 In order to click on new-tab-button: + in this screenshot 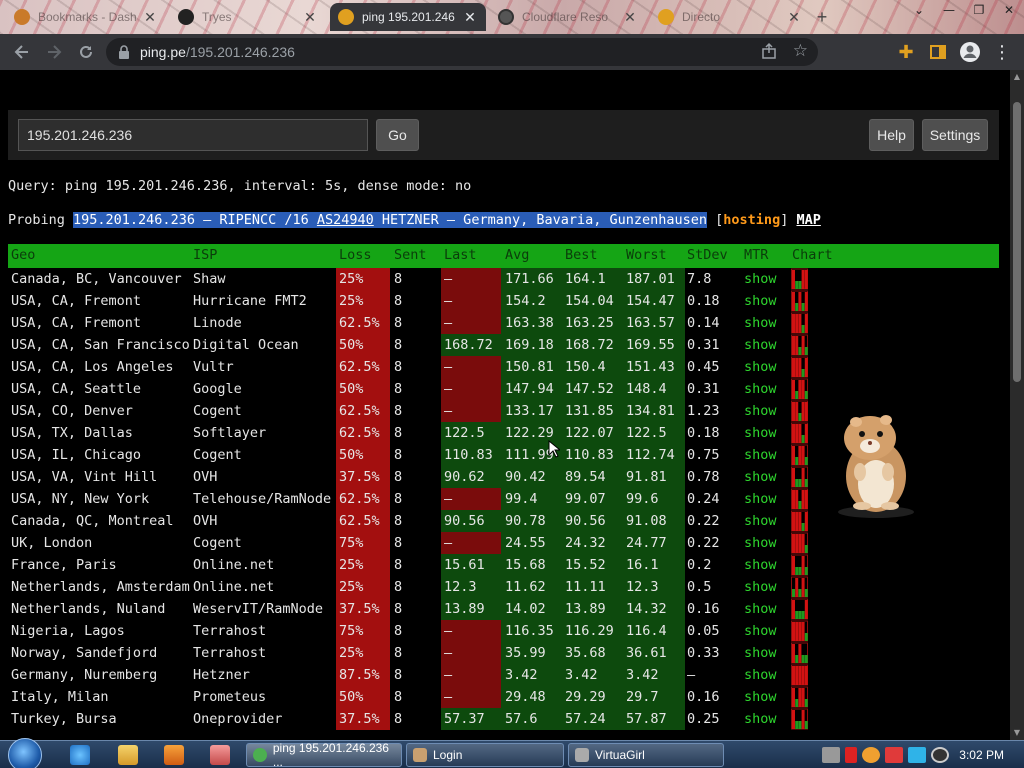, I will do `click(827, 17)`.